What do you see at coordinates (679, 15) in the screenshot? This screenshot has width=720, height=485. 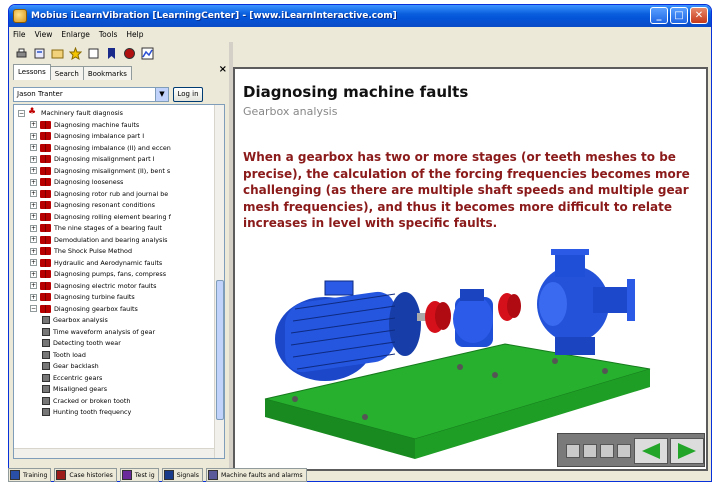 I see `maximize-button: □` at bounding box center [679, 15].